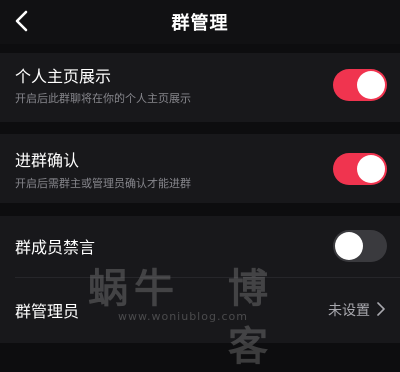 The height and width of the screenshot is (372, 400). I want to click on profile-display-description: 开启后此群聊将在你的个人主页展示, so click(103, 98).